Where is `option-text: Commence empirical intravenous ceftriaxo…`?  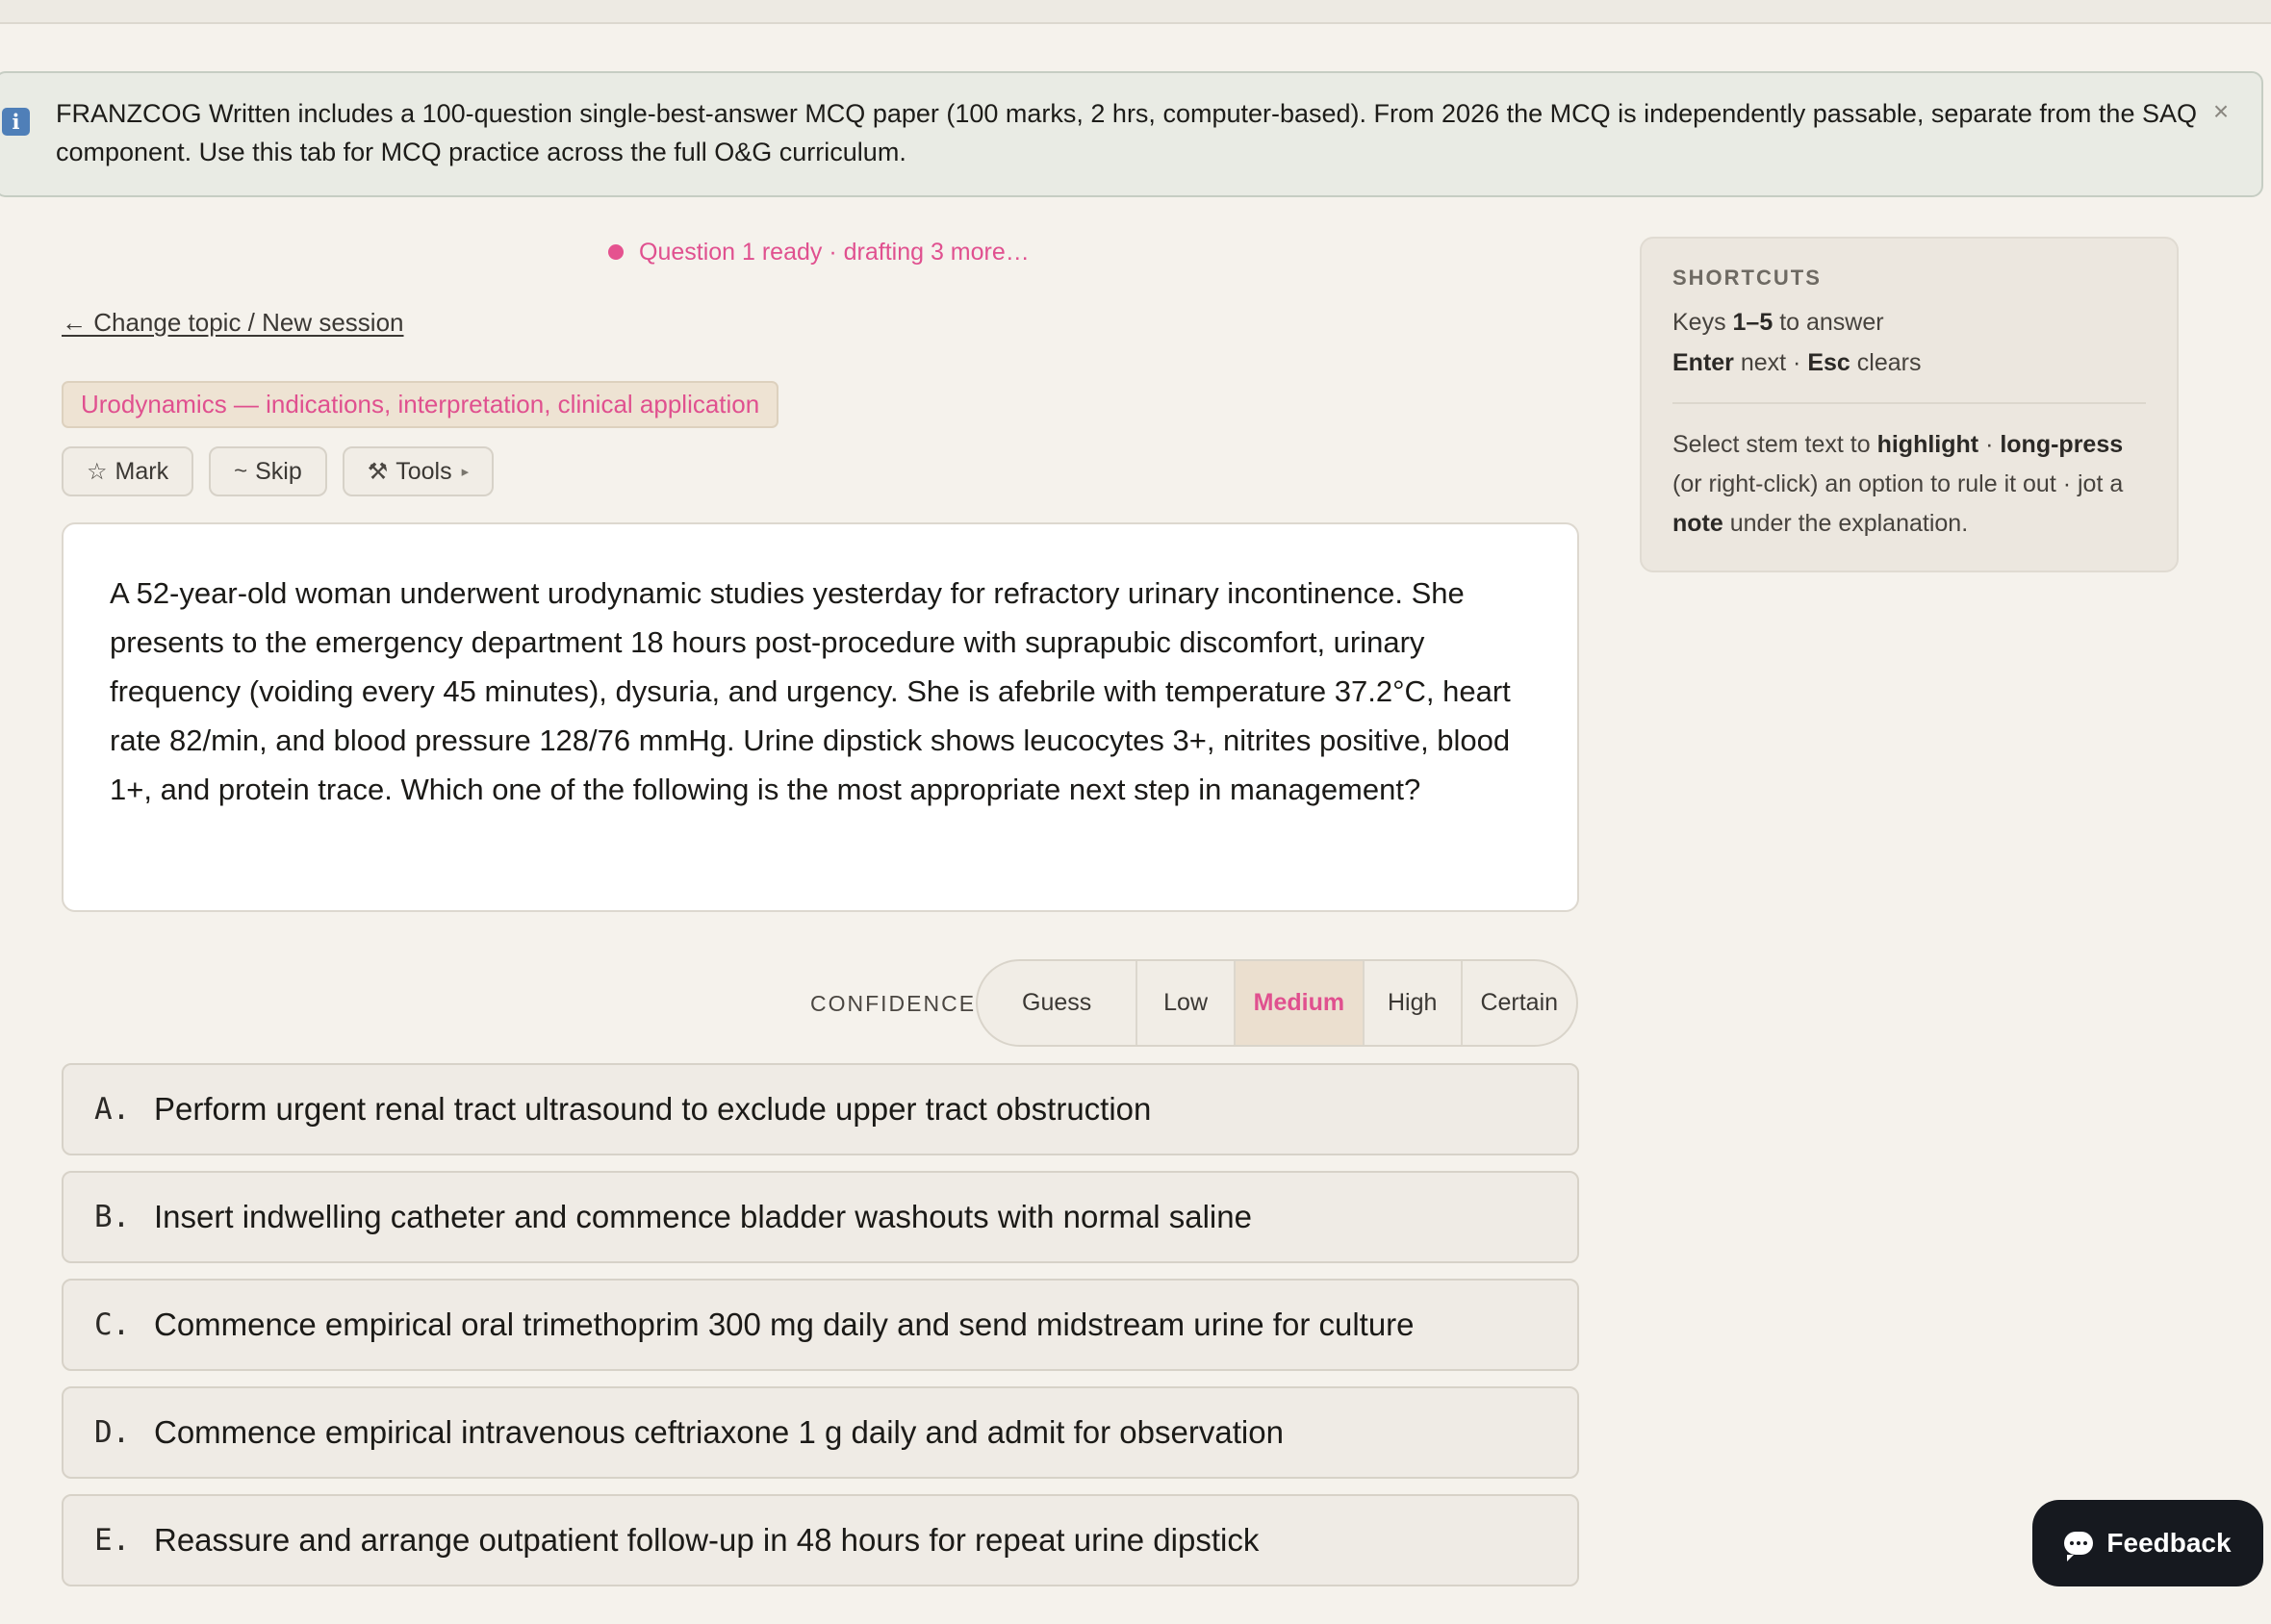
option-text: Commence empirical intravenous ceftriaxo… is located at coordinates (719, 1432).